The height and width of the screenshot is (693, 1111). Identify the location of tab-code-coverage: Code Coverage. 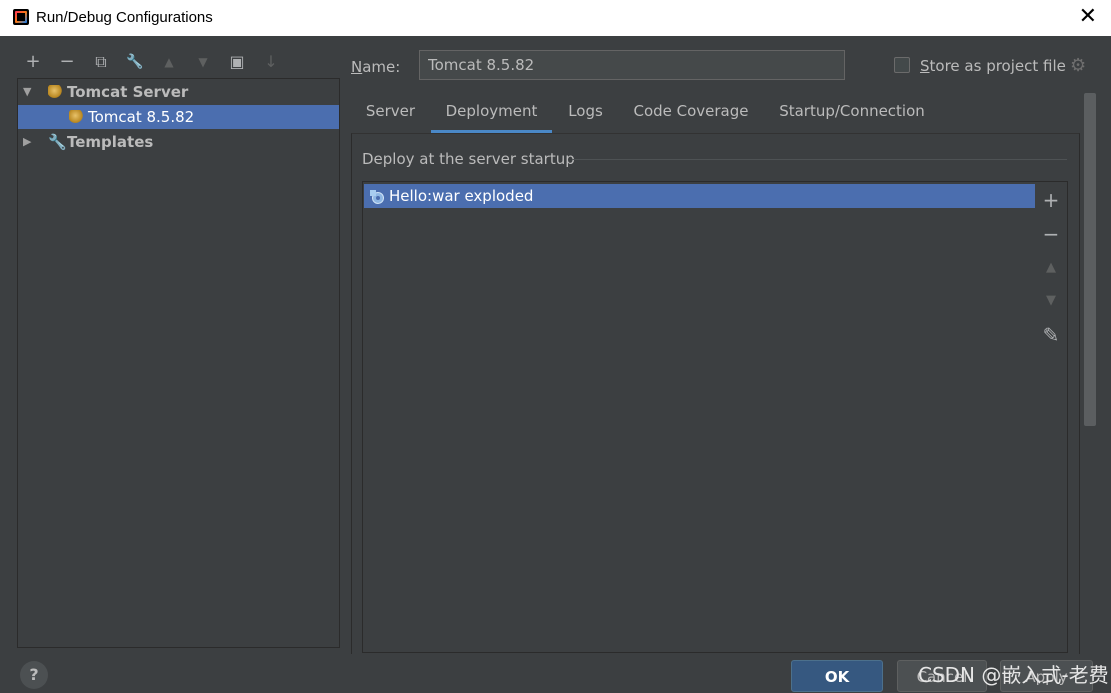
(691, 113).